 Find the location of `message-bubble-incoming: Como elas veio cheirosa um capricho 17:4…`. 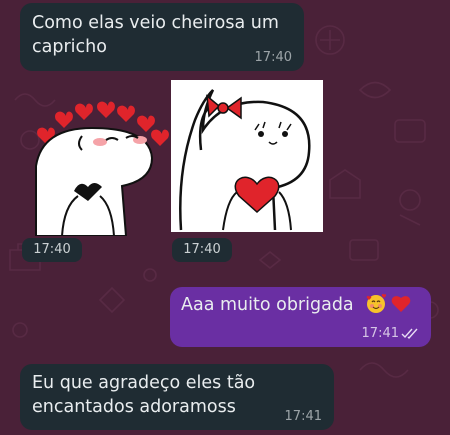

message-bubble-incoming: Como elas veio cheirosa um capricho 17:4… is located at coordinates (162, 37).